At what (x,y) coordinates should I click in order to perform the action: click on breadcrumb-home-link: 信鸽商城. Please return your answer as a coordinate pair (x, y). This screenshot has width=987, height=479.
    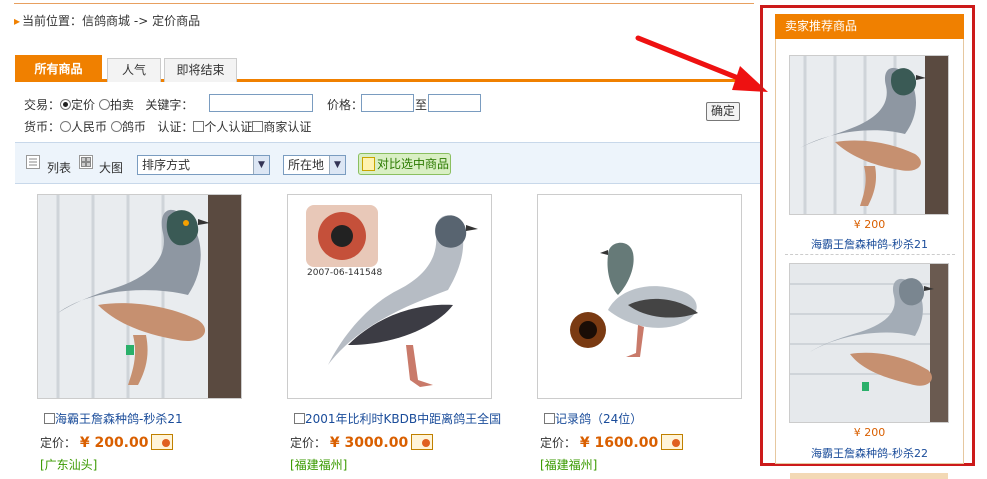
    Looking at the image, I should click on (106, 21).